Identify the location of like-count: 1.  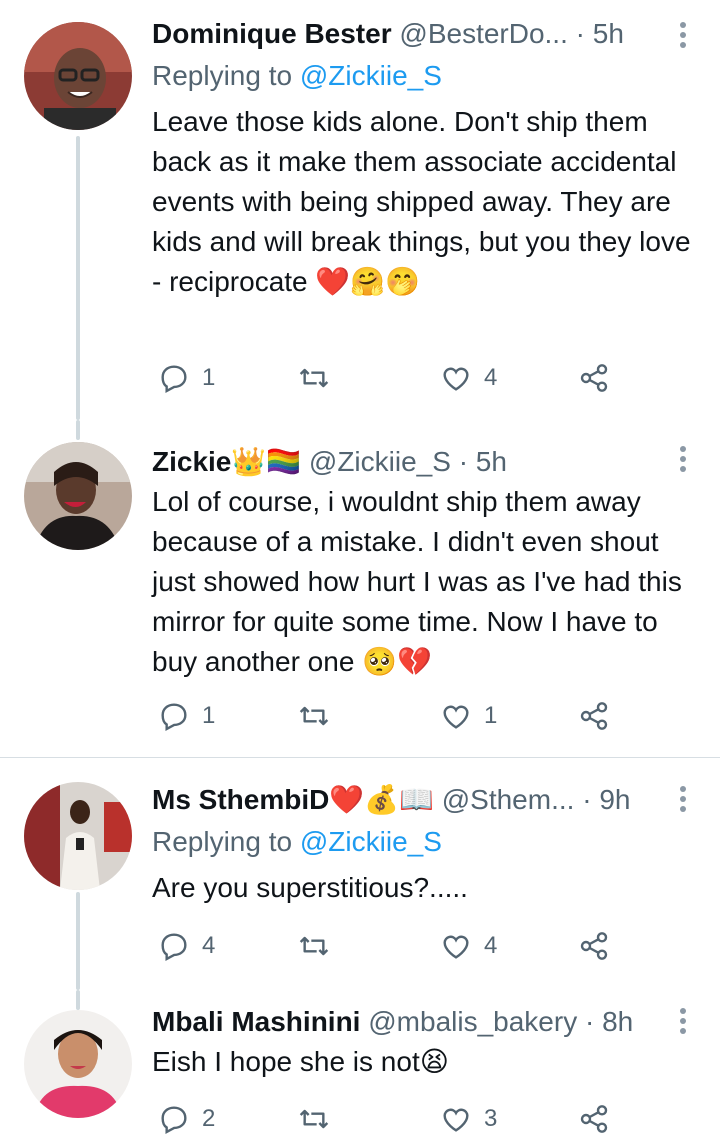
(491, 715).